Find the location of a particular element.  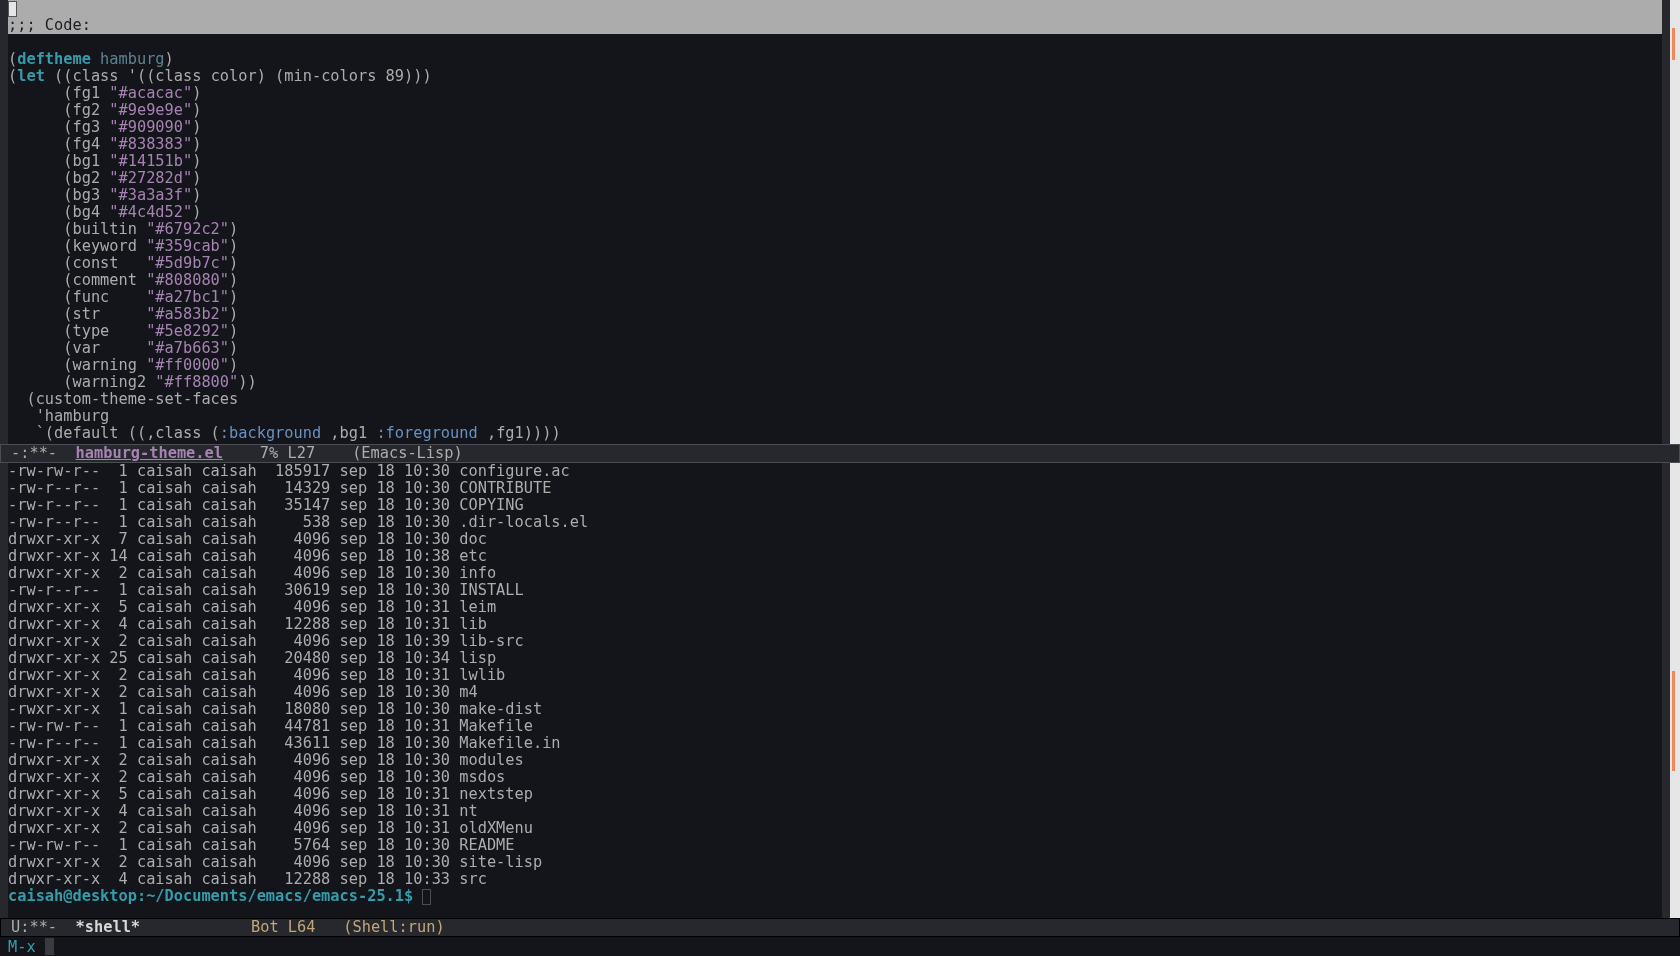

shell-output-line: -rw-rw-r-- 1 caisah caisah 5764 sep 18 10:30 README is located at coordinates (262, 845).